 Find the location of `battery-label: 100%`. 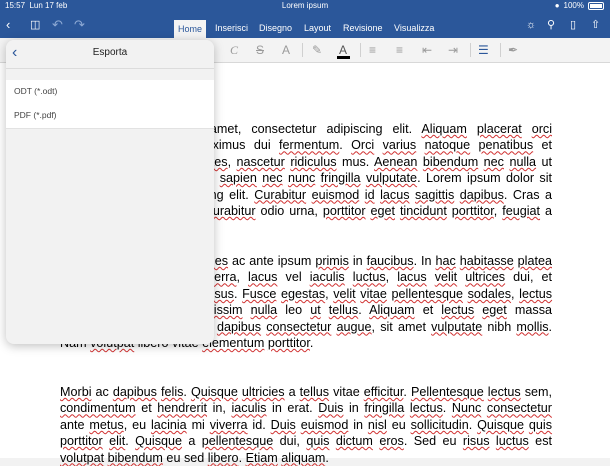

battery-label: 100% is located at coordinates (573, 5).